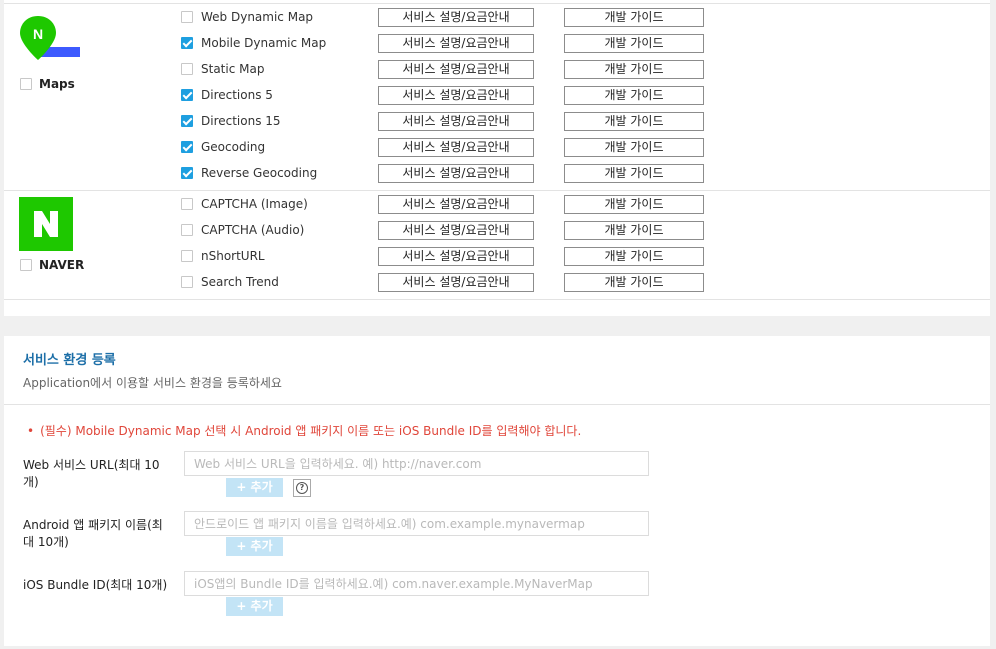 This screenshot has height=649, width=996. I want to click on category-checkbox-naver, so click(26, 265).